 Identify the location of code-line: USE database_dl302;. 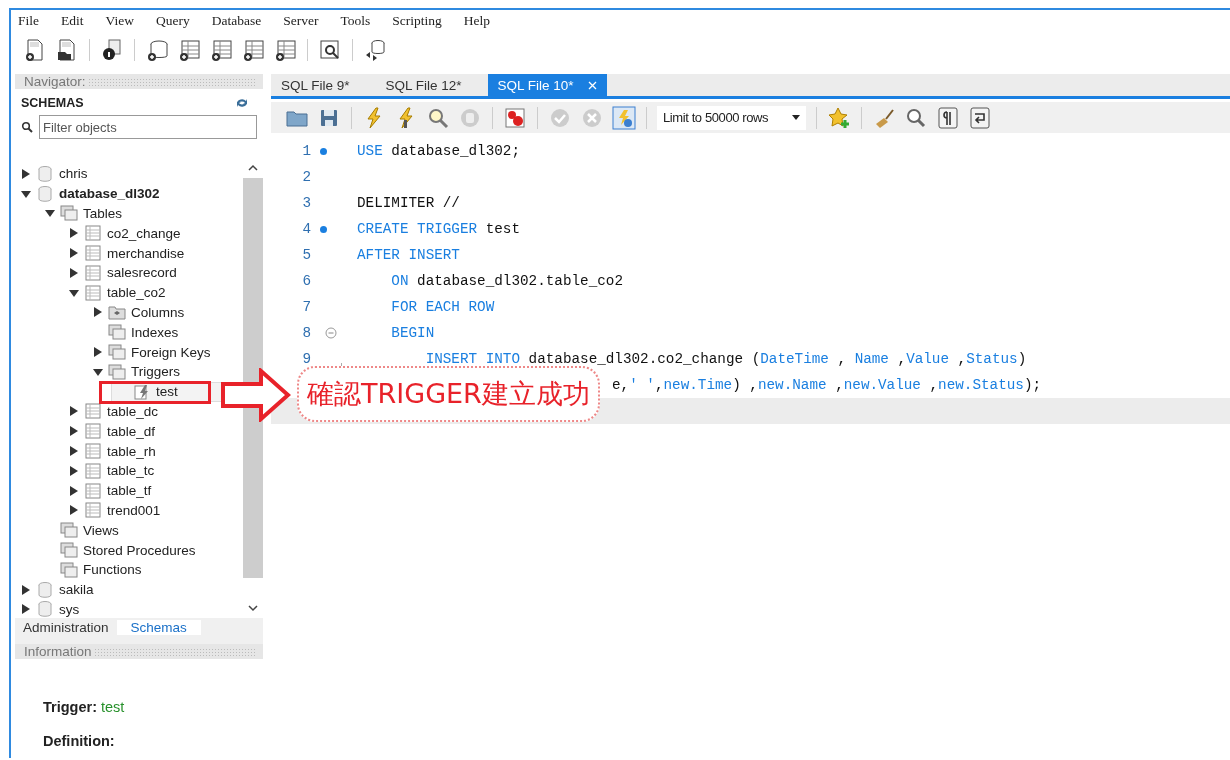
(439, 151).